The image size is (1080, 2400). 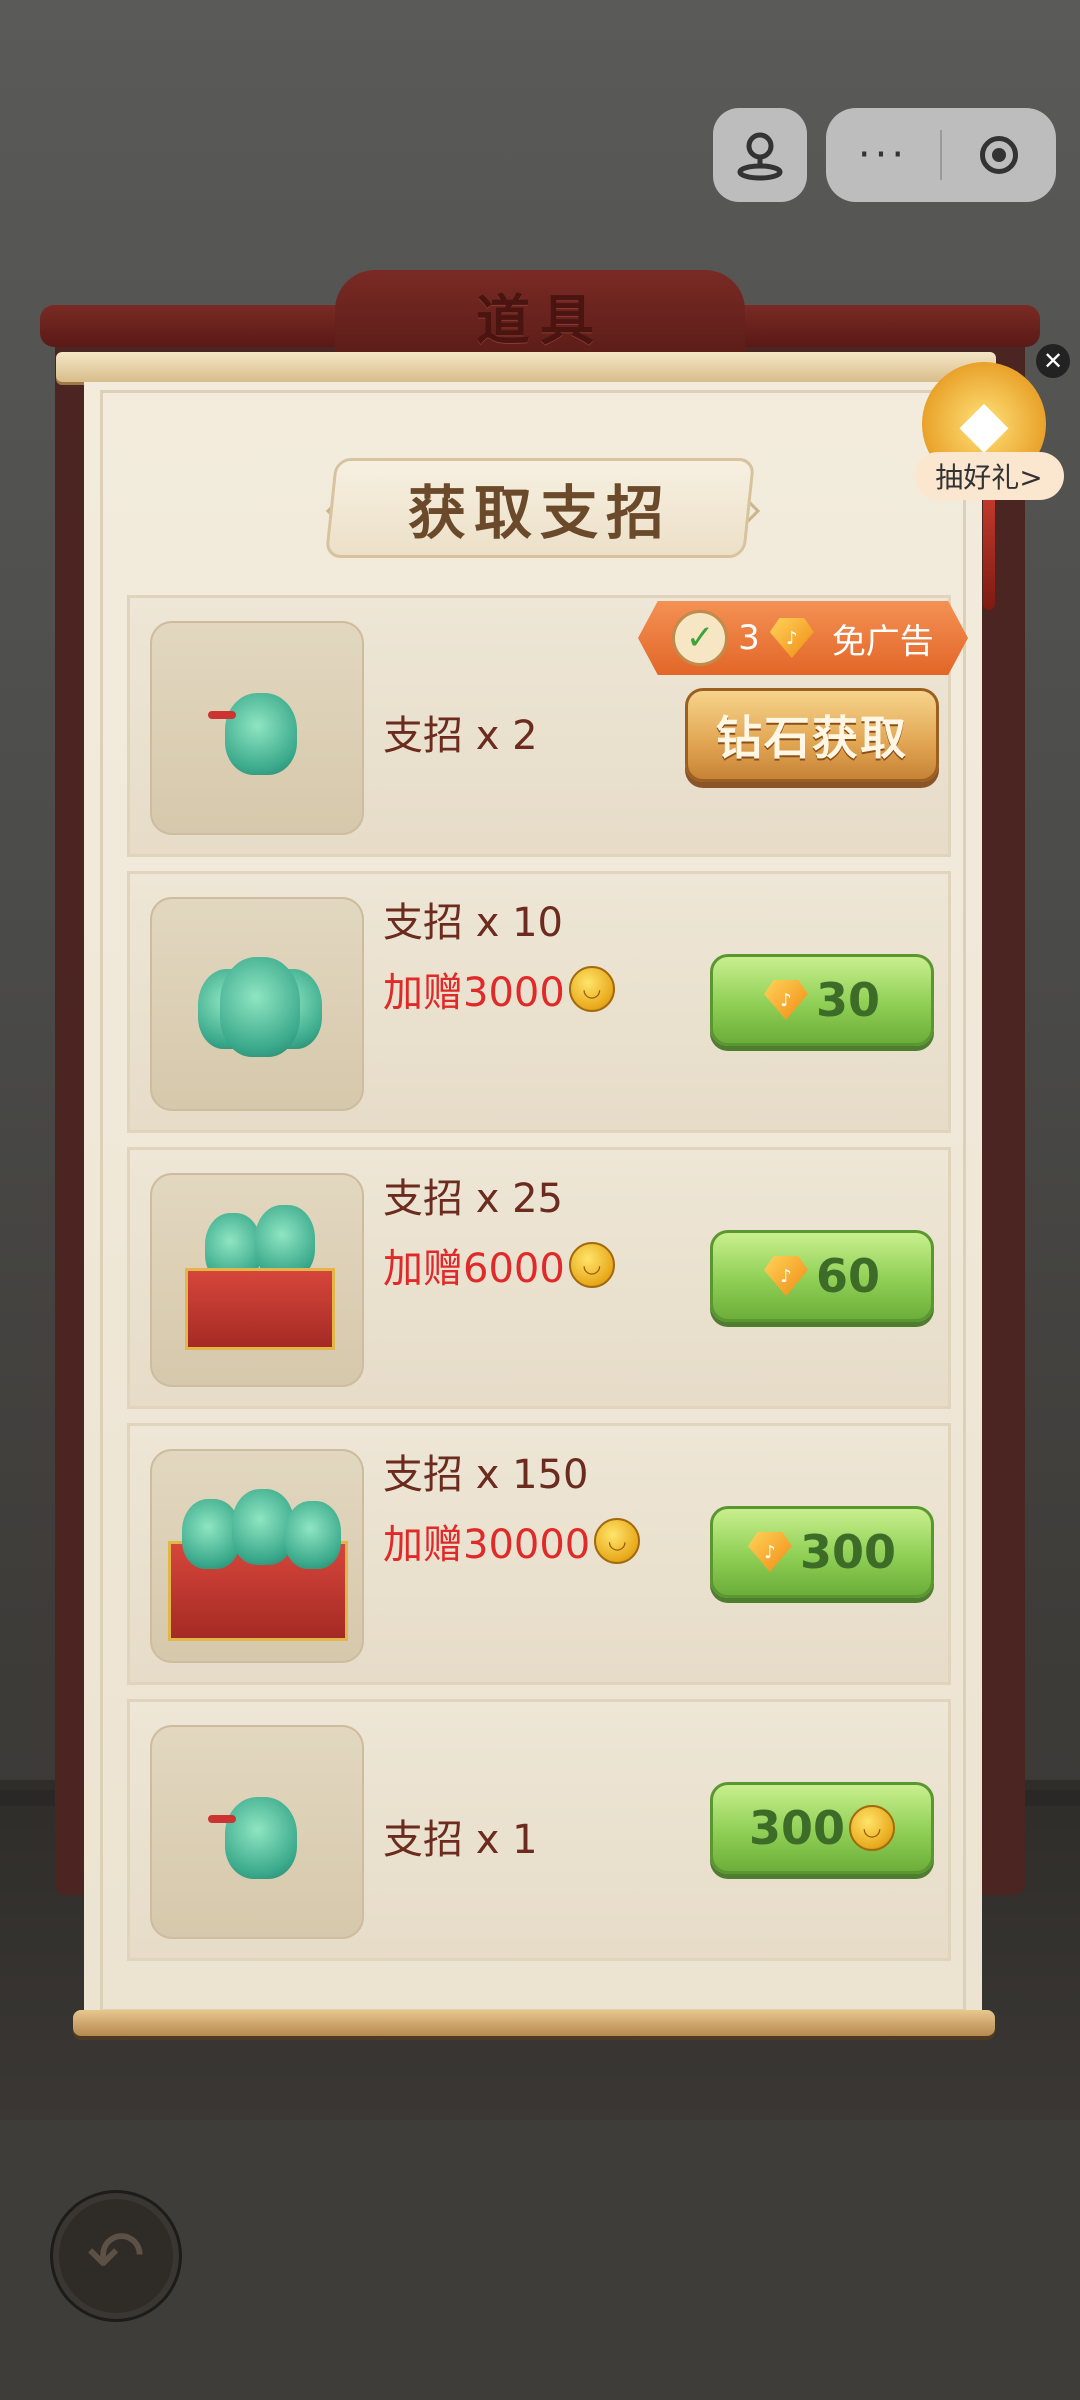 What do you see at coordinates (460, 1840) in the screenshot?
I see `item-name: 支招 x 1` at bounding box center [460, 1840].